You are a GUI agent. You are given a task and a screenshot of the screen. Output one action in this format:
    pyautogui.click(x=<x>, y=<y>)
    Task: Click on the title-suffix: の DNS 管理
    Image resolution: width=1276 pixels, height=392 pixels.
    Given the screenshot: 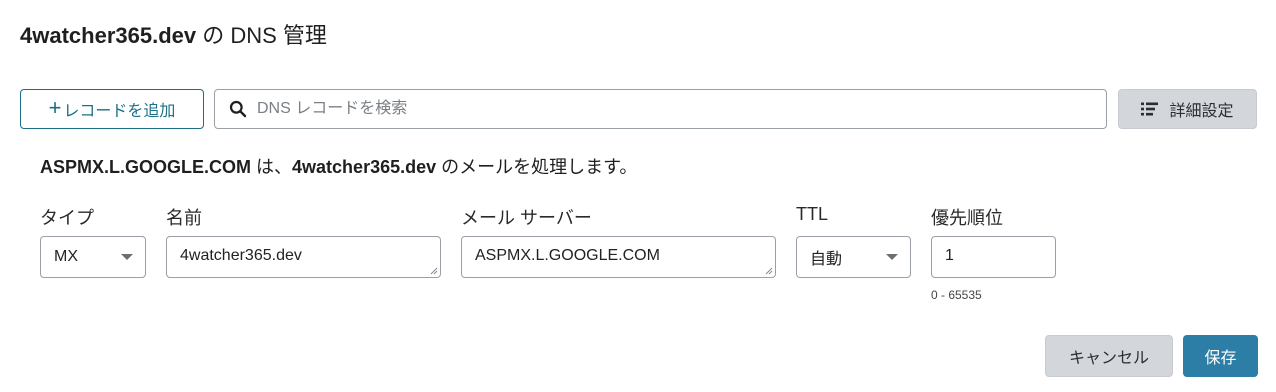 What is the action you would take?
    pyautogui.click(x=261, y=35)
    